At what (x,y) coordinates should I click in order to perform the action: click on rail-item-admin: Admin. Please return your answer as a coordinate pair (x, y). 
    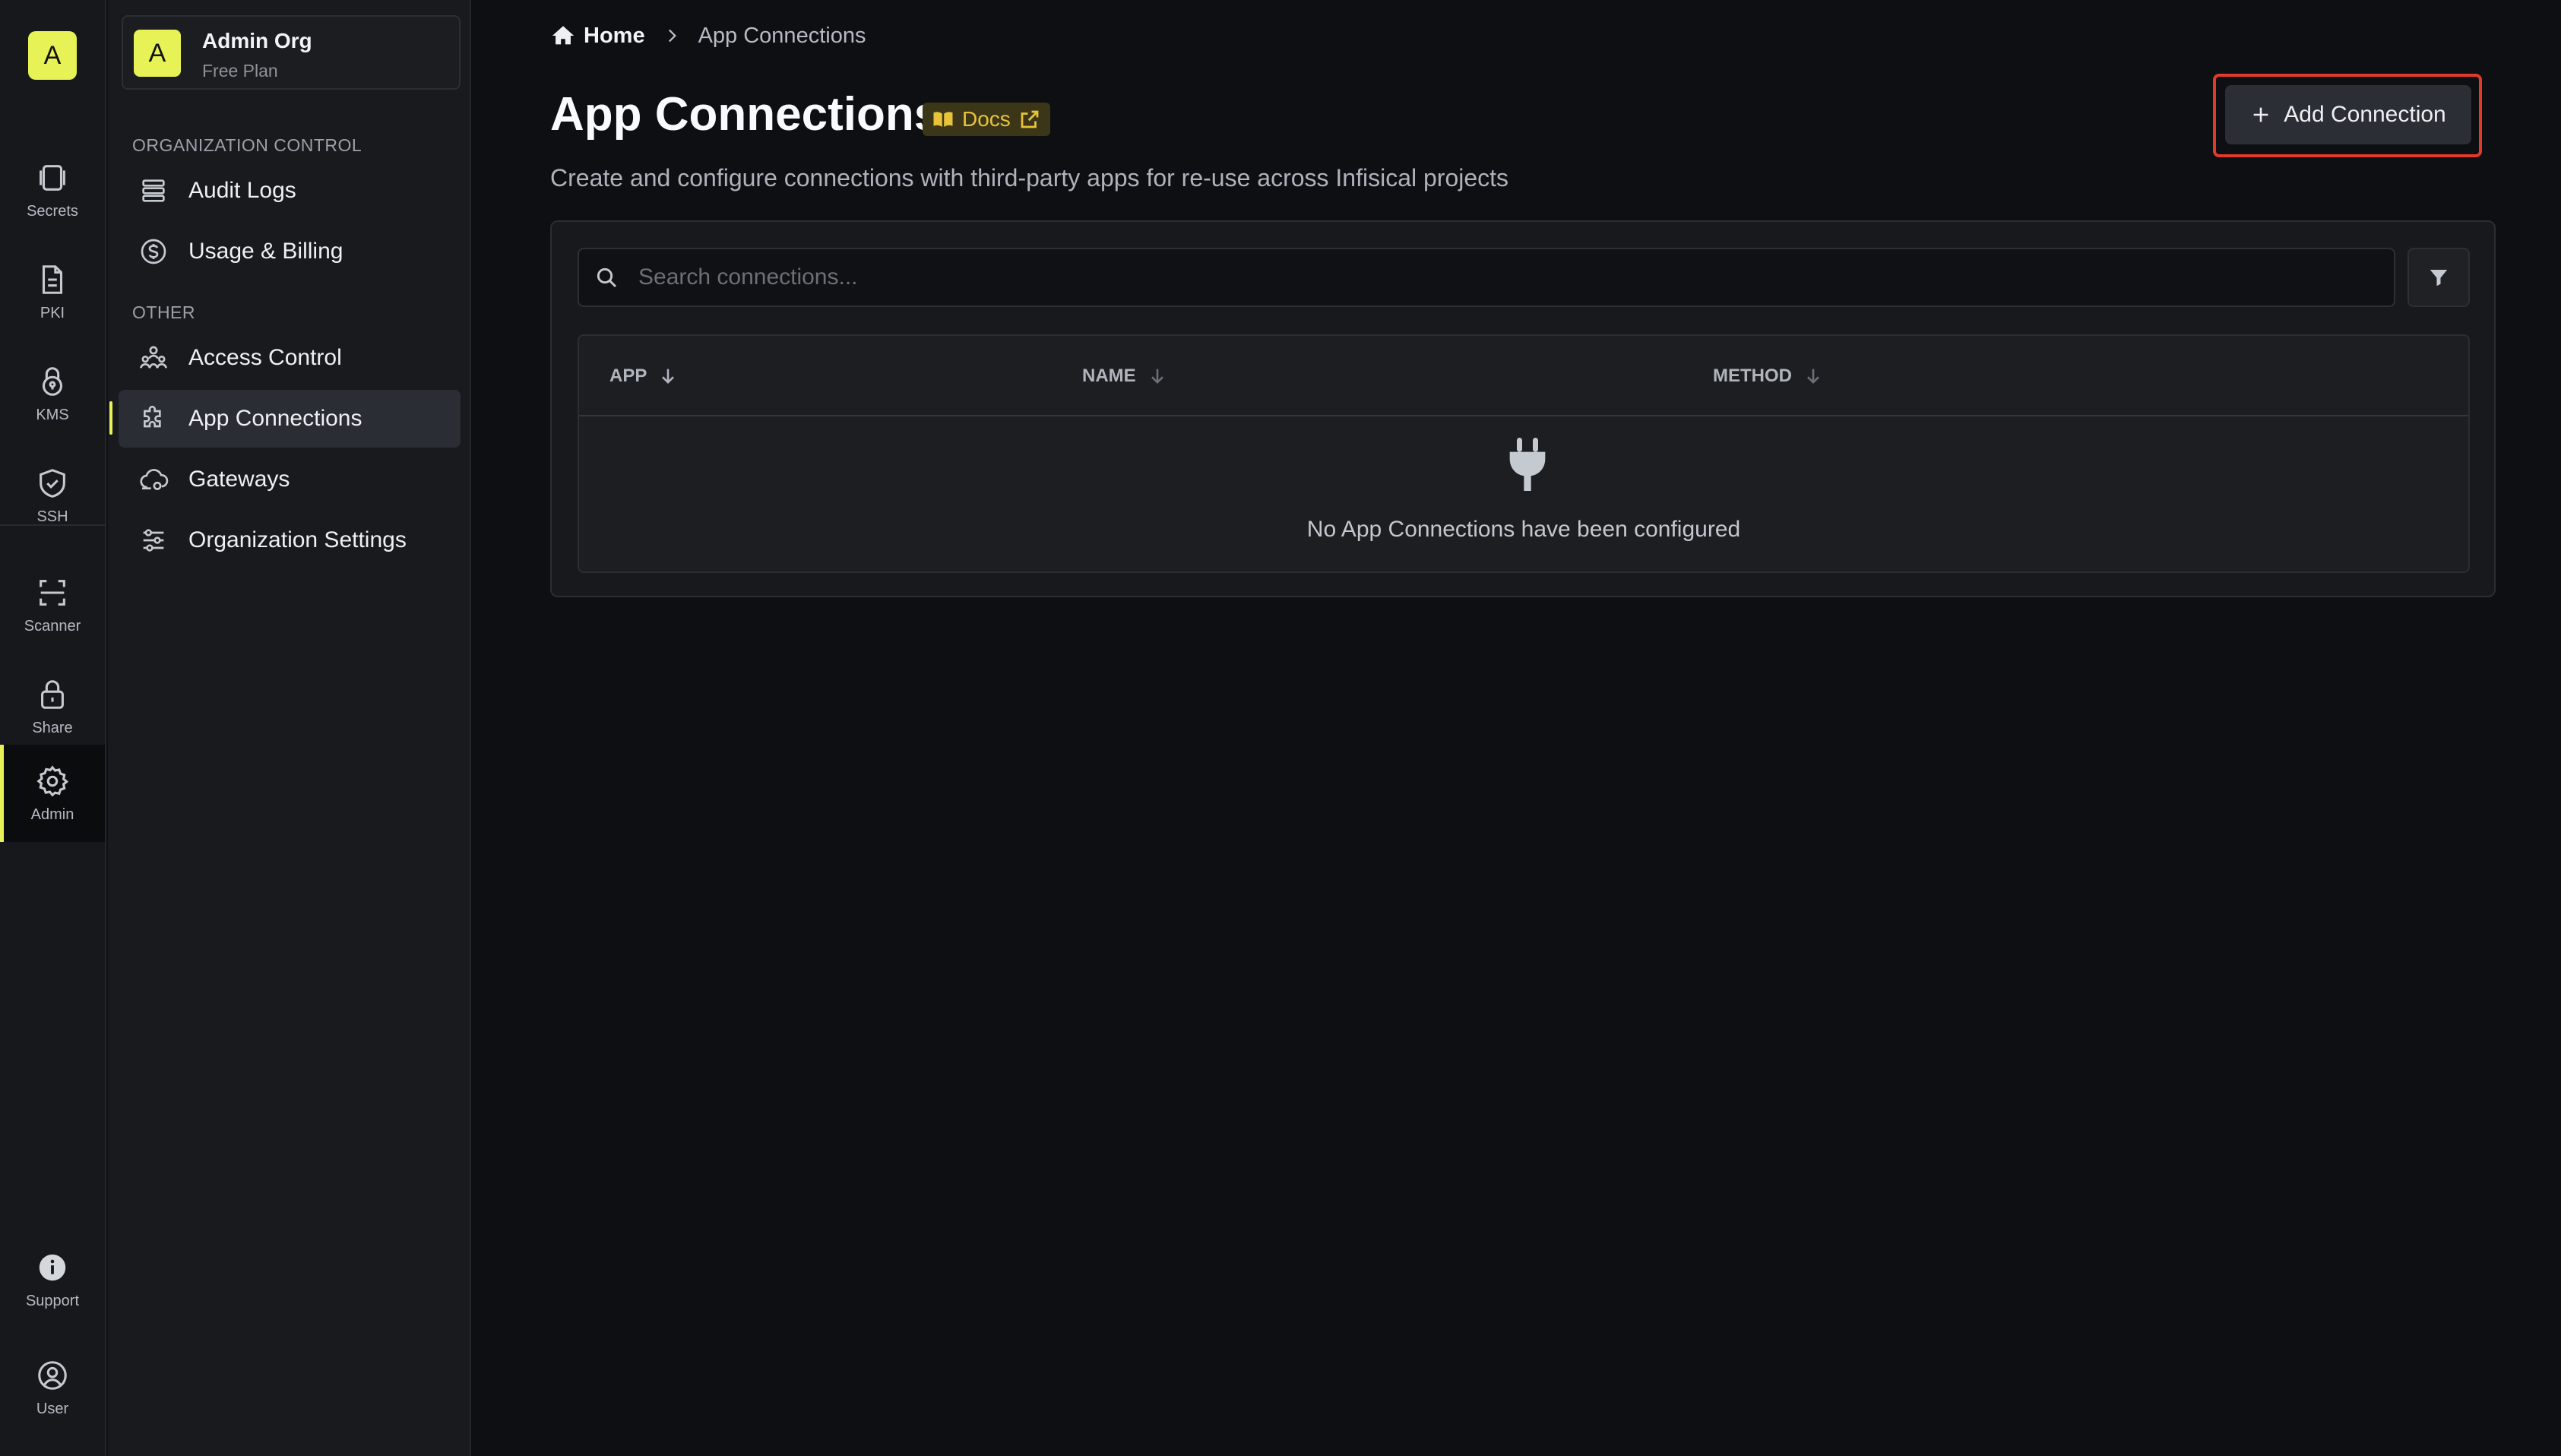
    Looking at the image, I should click on (52, 793).